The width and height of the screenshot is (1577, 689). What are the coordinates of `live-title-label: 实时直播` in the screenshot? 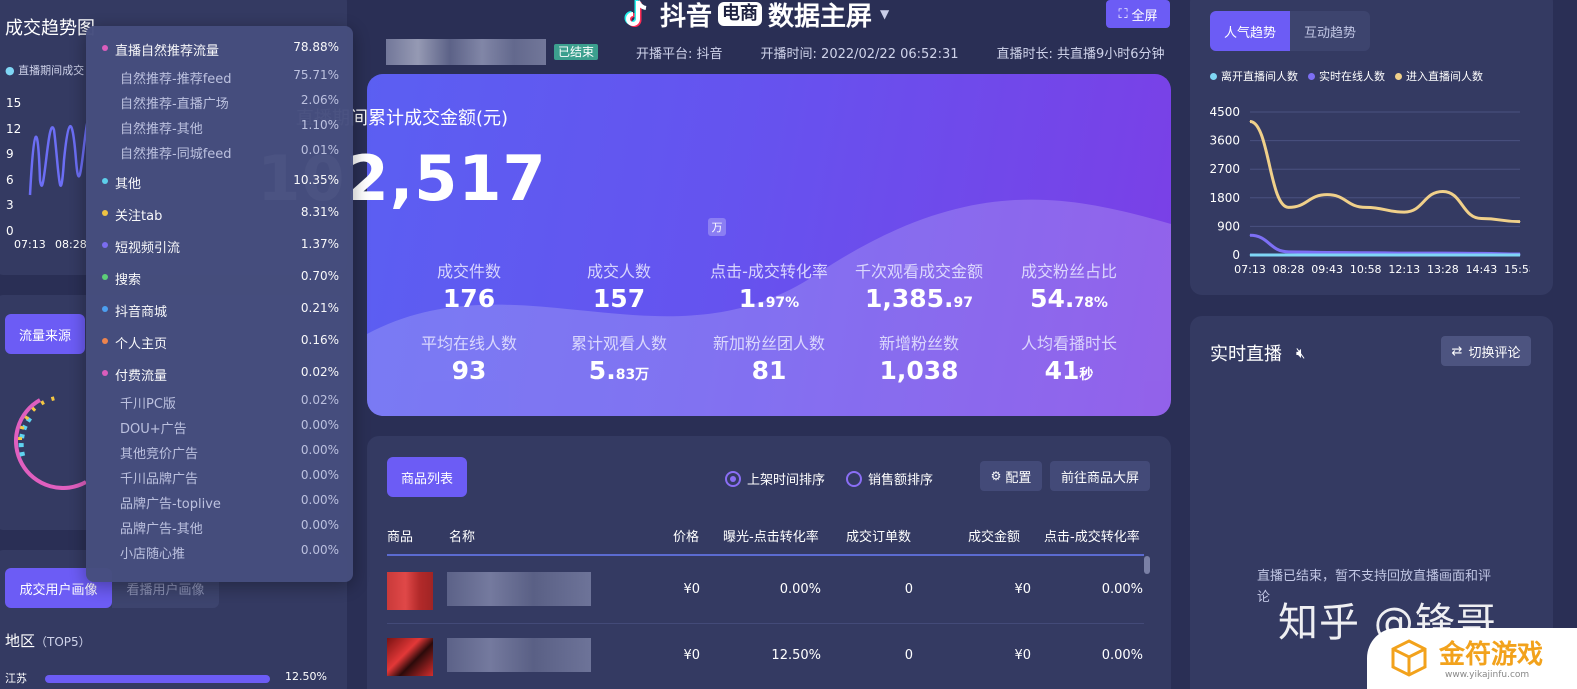 It's located at (1246, 354).